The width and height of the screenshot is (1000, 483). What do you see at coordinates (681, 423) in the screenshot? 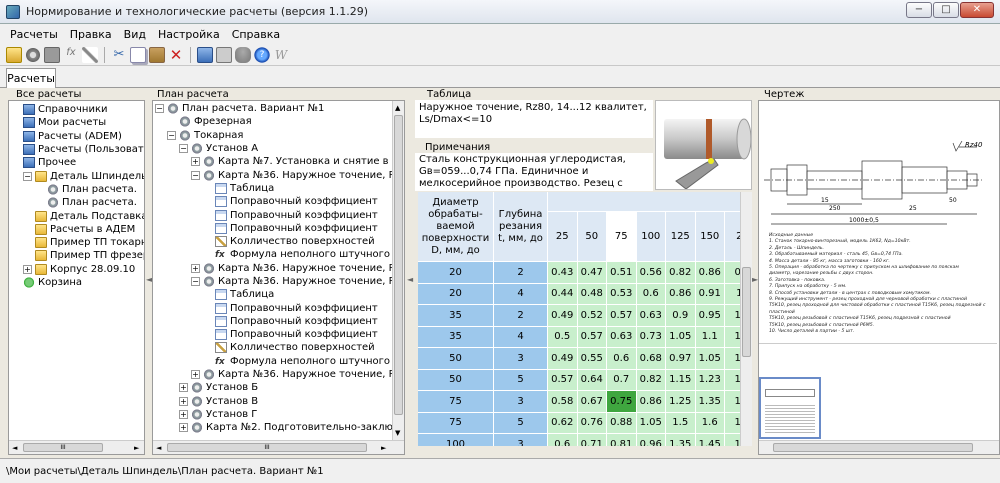
I see `value-cell: 1.5` at bounding box center [681, 423].